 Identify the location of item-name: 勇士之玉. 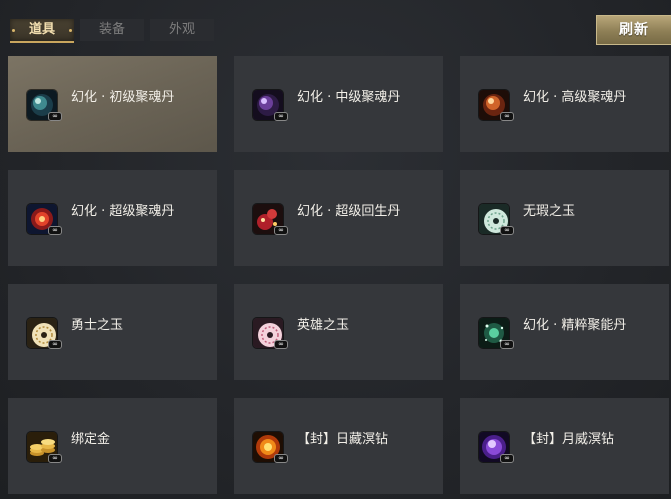
(97, 325).